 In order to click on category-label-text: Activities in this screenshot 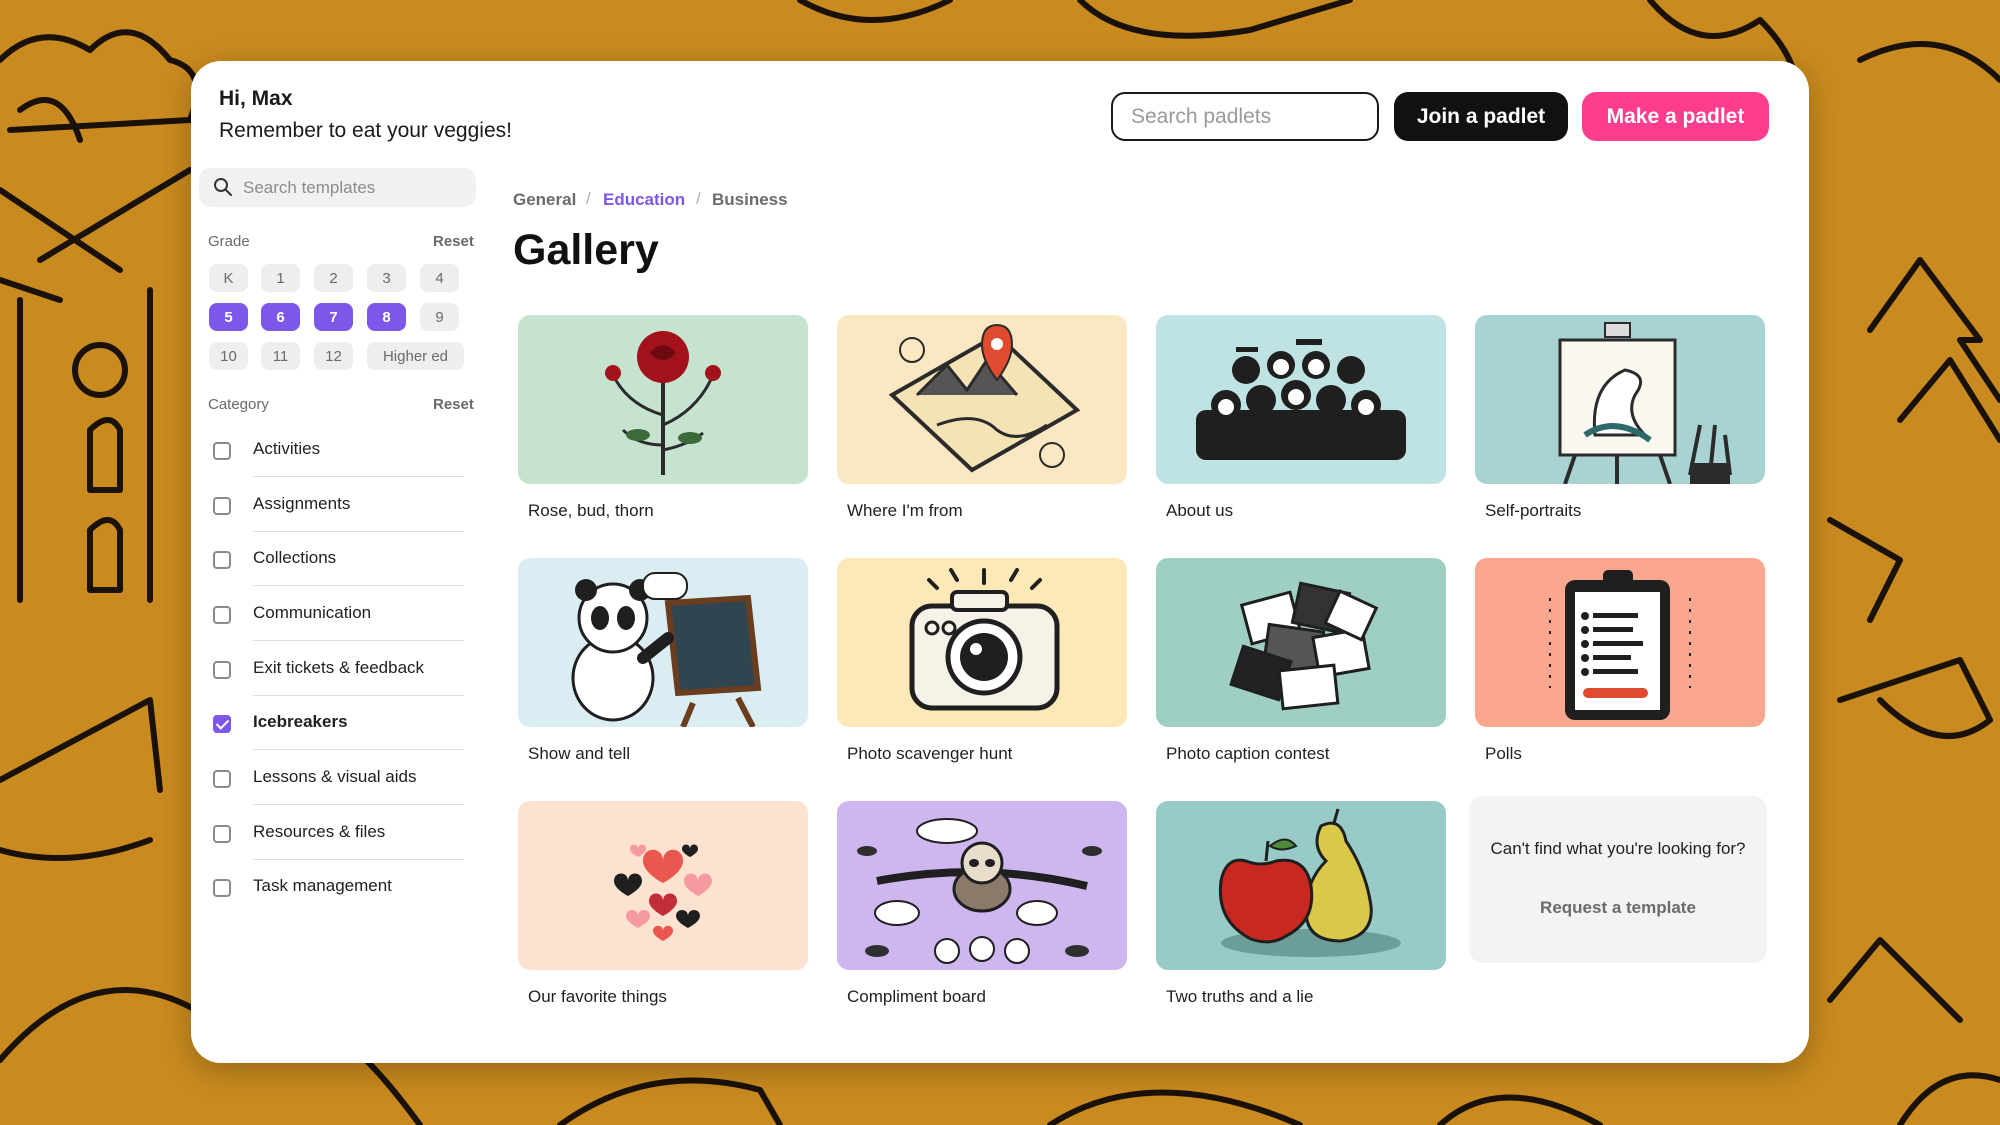, I will do `click(287, 448)`.